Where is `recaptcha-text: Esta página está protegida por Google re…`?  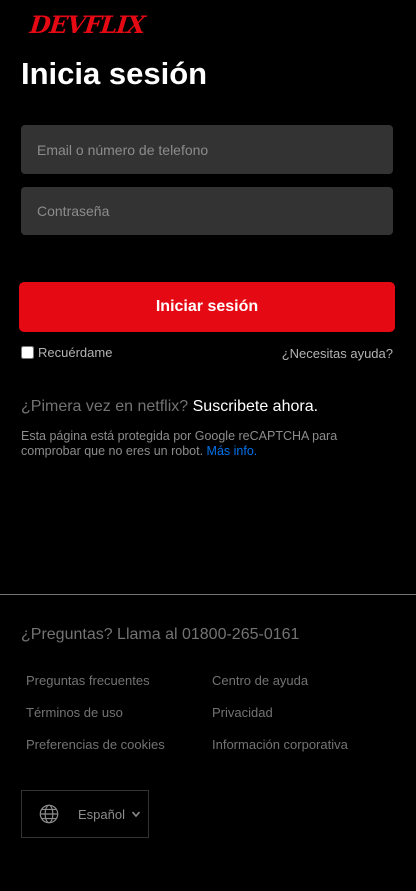 recaptcha-text: Esta página está protegida por Google re… is located at coordinates (179, 443).